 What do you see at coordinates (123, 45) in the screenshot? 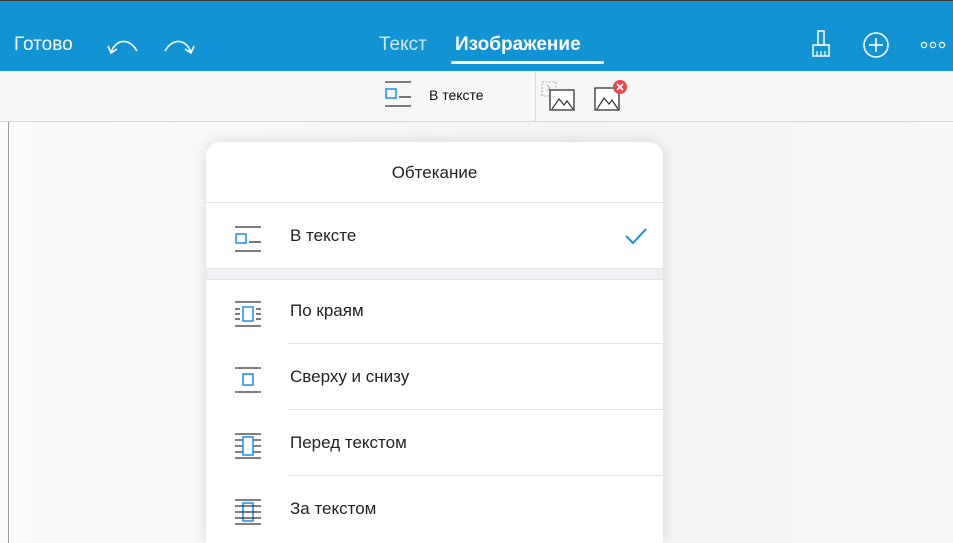
I see `undo-icon` at bounding box center [123, 45].